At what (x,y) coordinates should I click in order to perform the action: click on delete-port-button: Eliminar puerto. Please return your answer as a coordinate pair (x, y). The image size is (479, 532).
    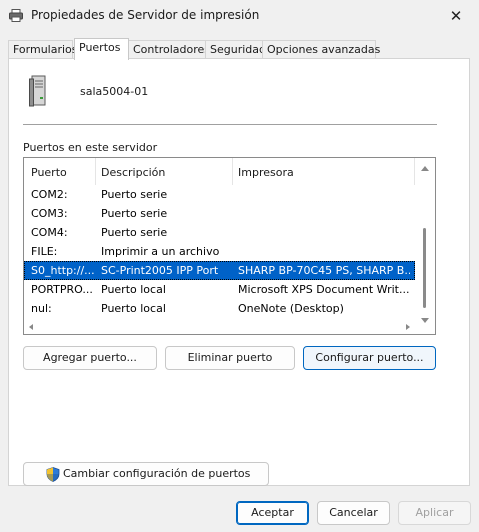
    Looking at the image, I should click on (230, 358).